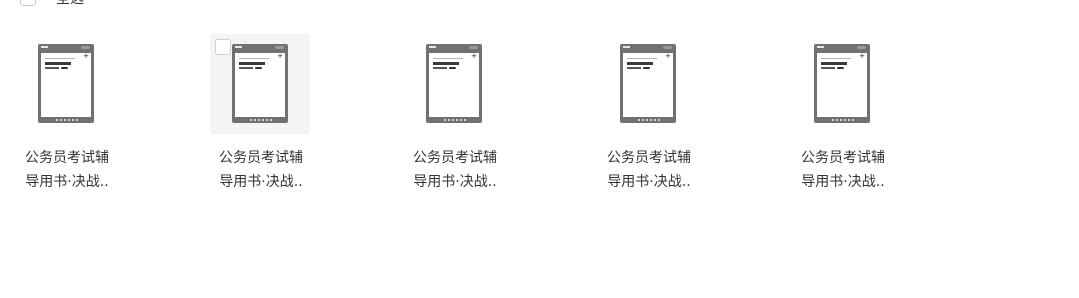 Image resolution: width=1079 pixels, height=298 pixels. I want to click on file-select-checkbox, so click(223, 47).